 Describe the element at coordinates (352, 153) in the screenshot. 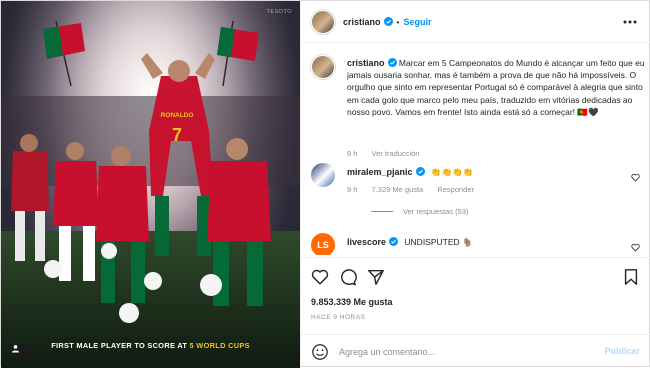

I see `caption-time: 9 h` at that location.